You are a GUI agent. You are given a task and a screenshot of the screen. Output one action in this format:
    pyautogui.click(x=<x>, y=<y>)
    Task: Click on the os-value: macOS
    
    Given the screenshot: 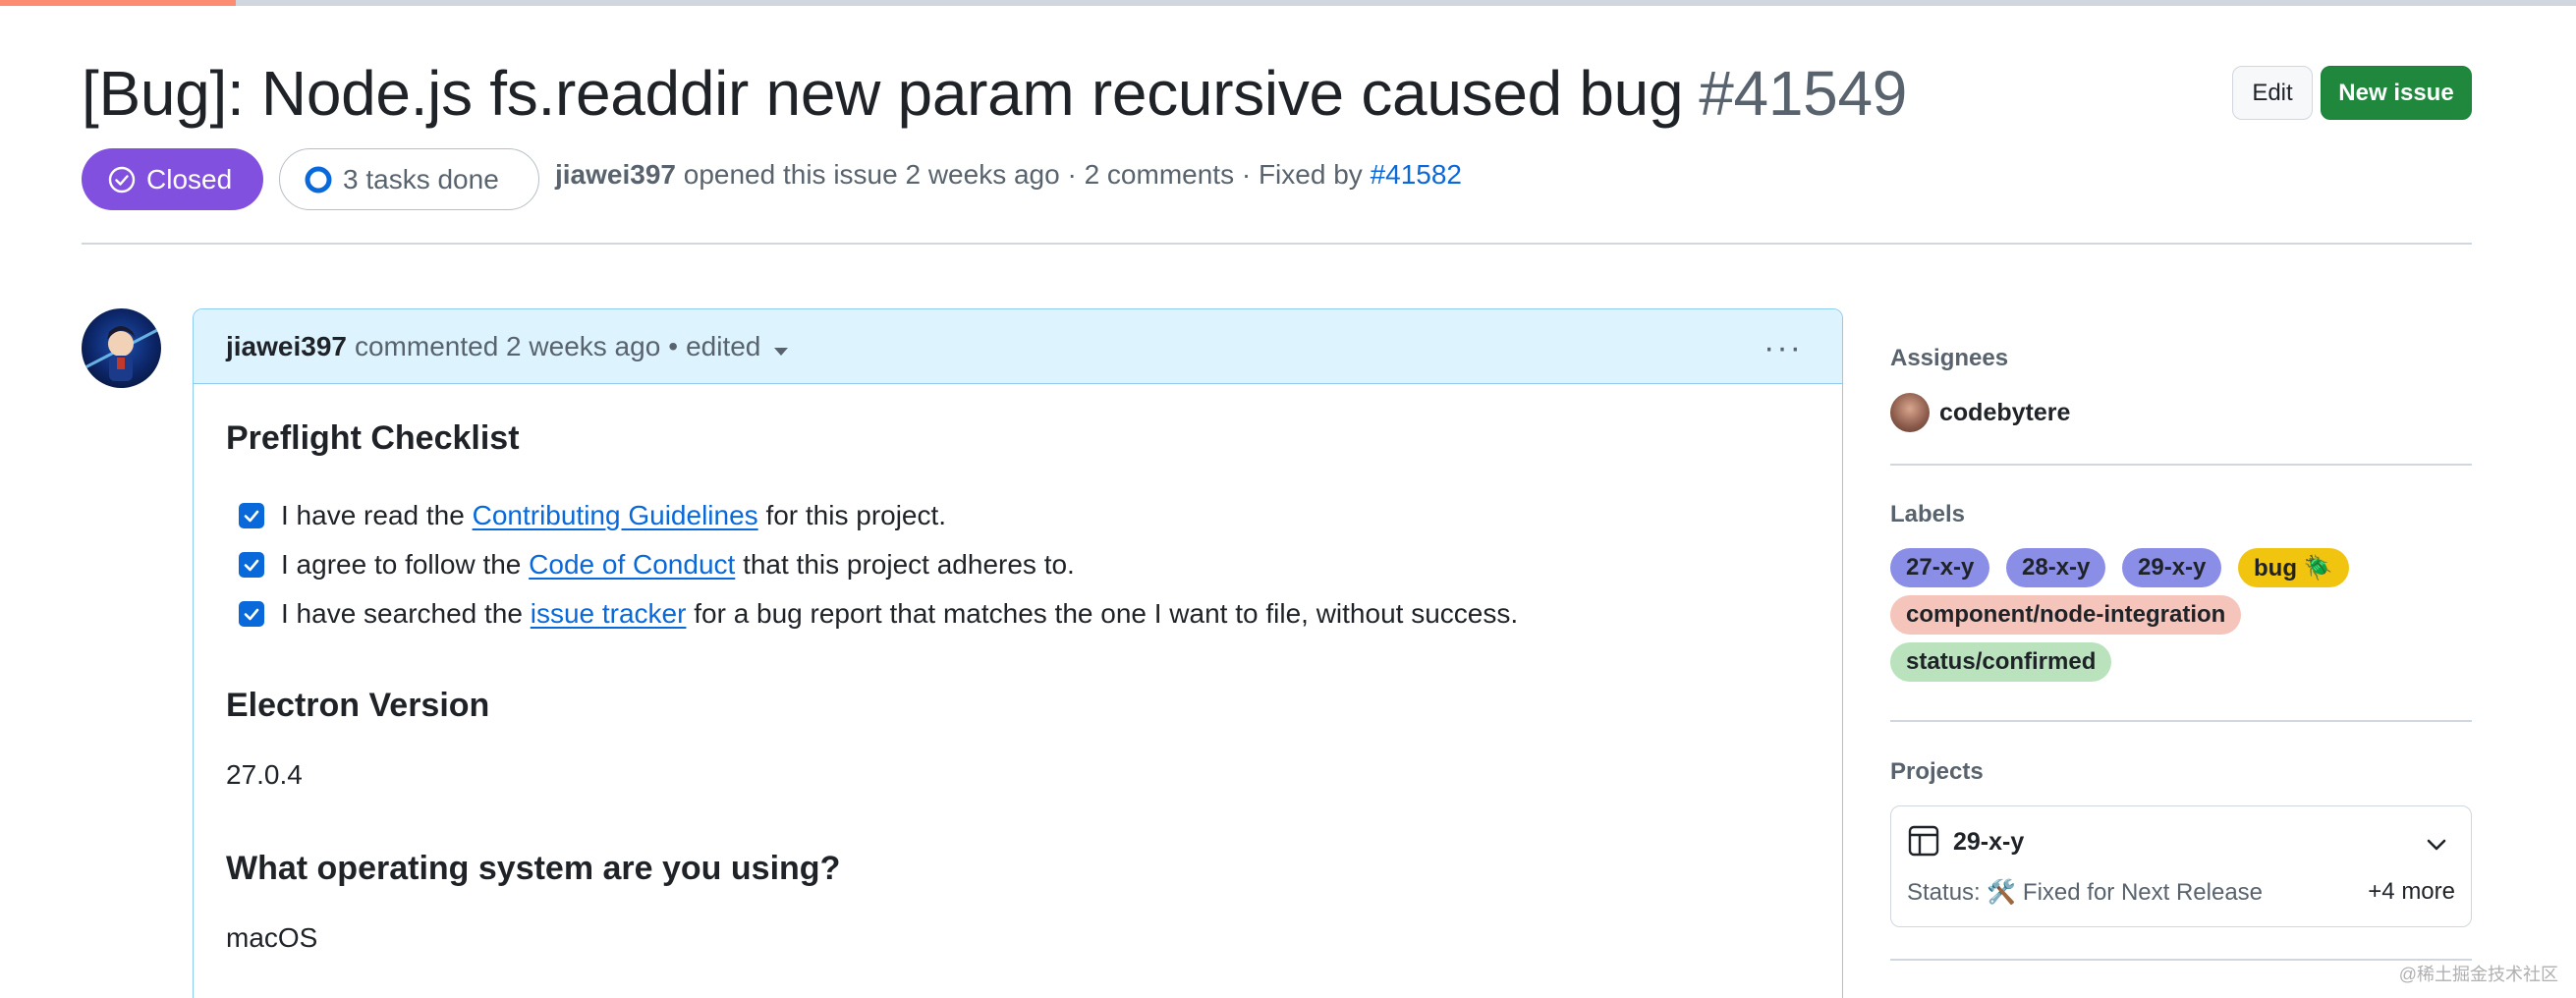 What is the action you would take?
    pyautogui.click(x=272, y=937)
    